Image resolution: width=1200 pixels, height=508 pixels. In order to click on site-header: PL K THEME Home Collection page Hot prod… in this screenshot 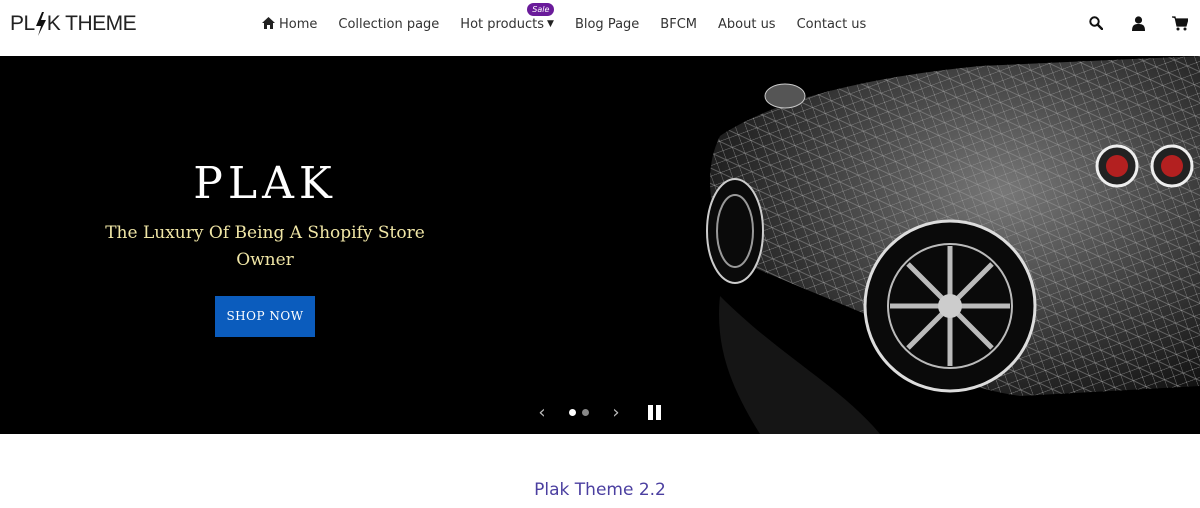, I will do `click(600, 28)`.